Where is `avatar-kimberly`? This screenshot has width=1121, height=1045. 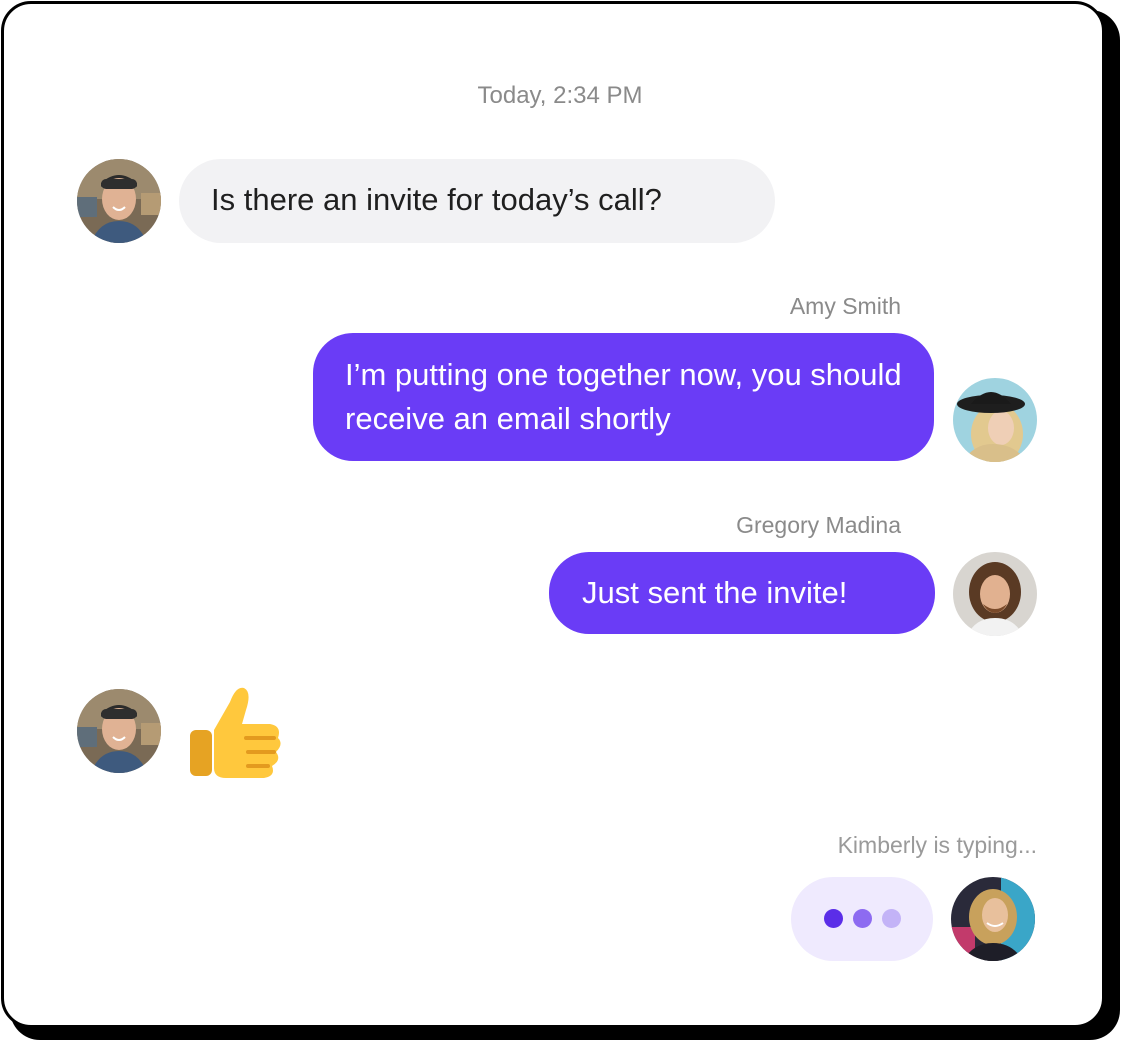 avatar-kimberly is located at coordinates (993, 919).